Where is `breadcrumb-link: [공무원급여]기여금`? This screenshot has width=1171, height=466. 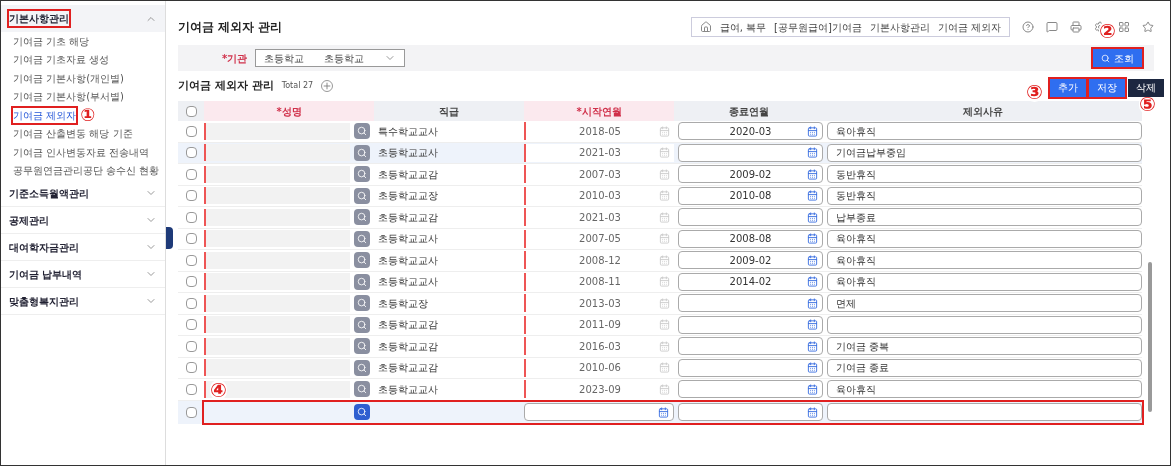
breadcrumb-link: [공무원급여]기여금 is located at coordinates (818, 27).